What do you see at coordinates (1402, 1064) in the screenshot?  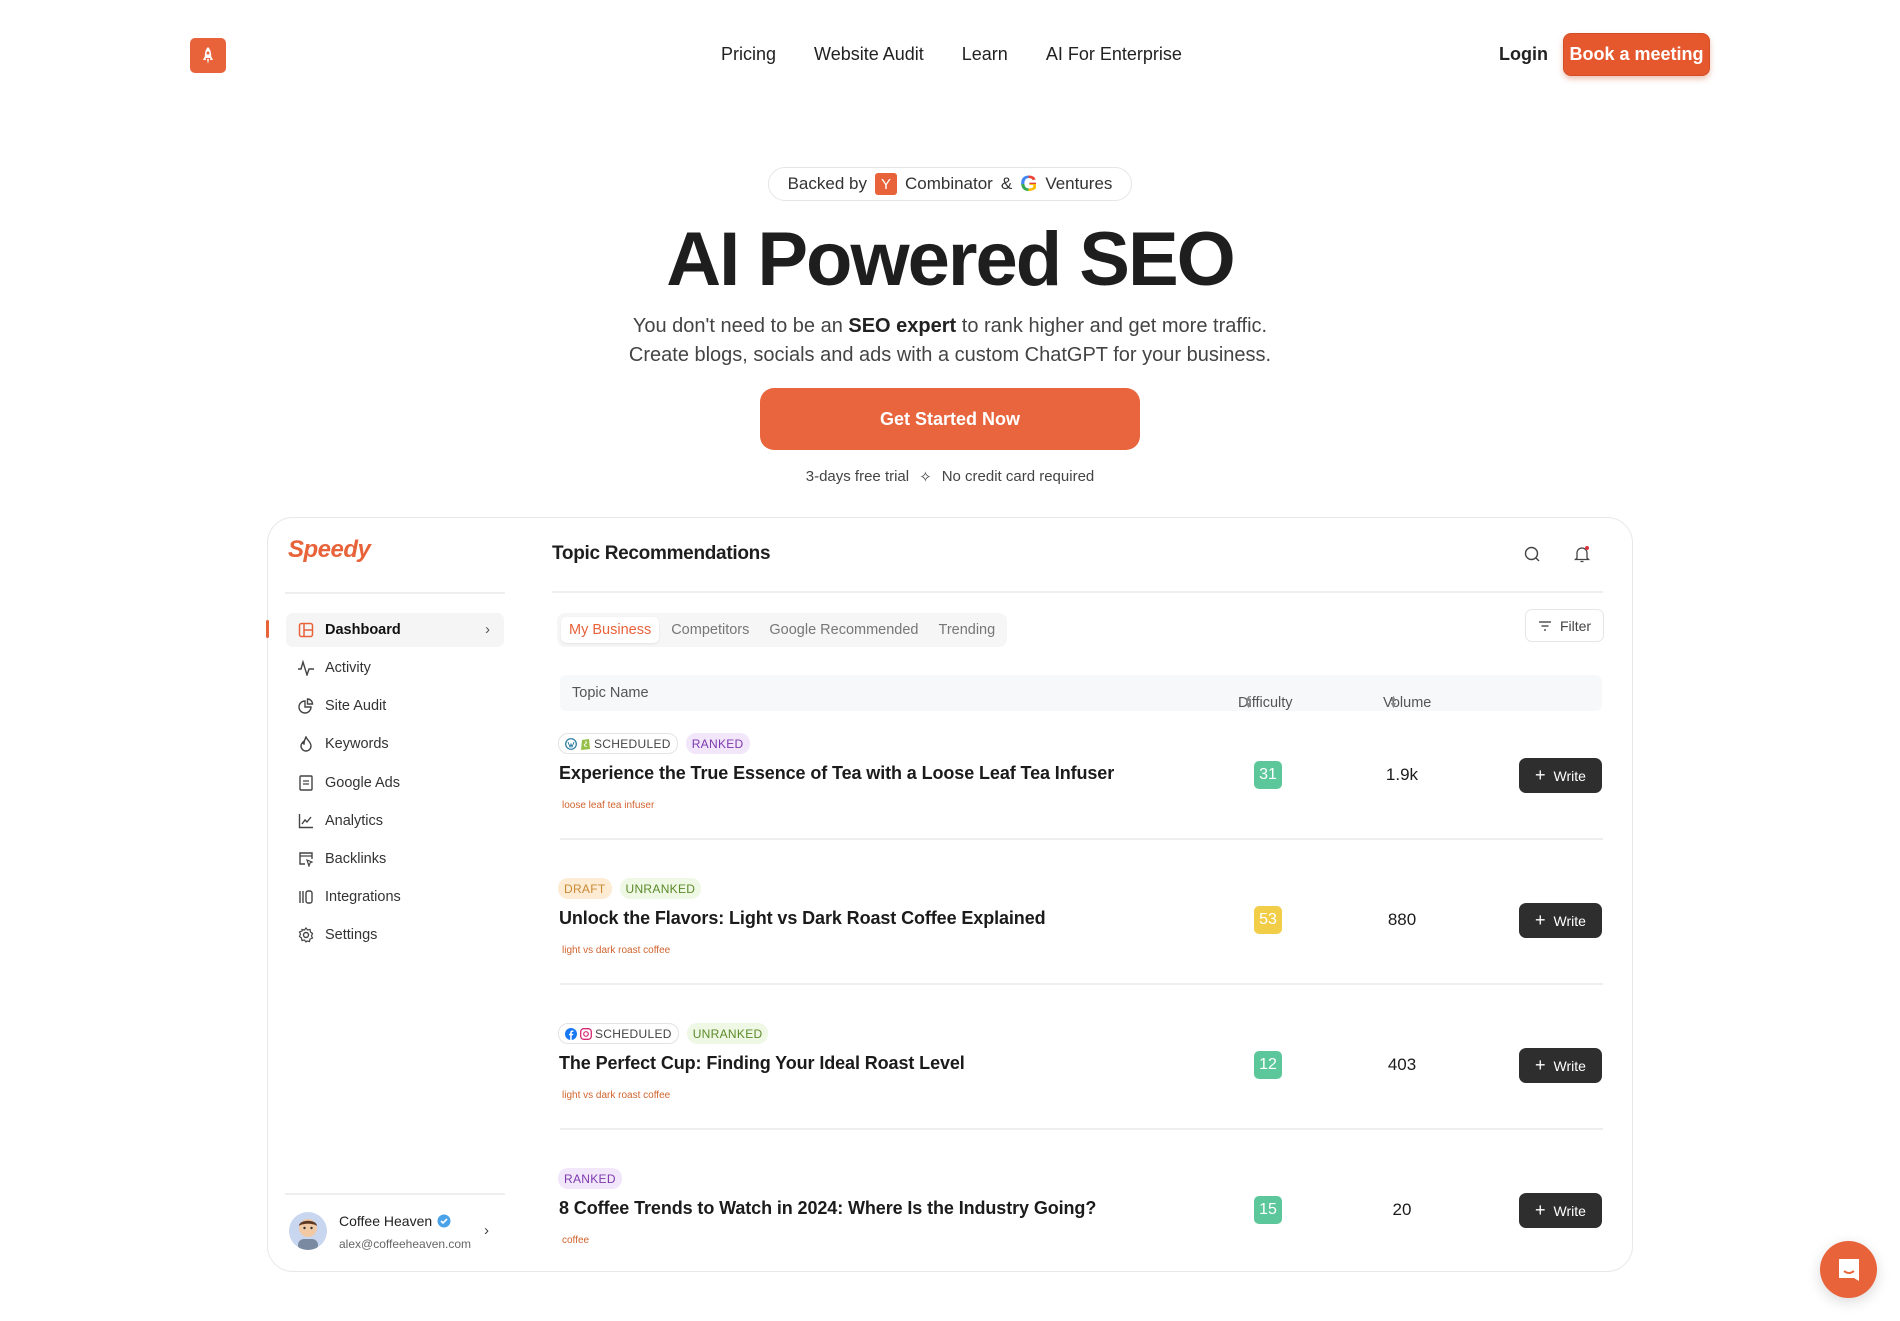 I see `volume-value: 403` at bounding box center [1402, 1064].